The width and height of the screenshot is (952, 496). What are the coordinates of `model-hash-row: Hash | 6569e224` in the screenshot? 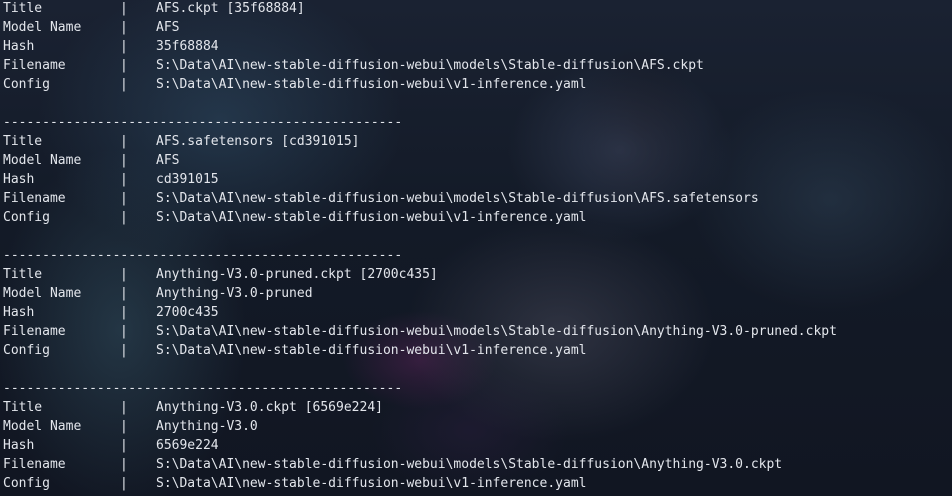 It's located at (420, 445).